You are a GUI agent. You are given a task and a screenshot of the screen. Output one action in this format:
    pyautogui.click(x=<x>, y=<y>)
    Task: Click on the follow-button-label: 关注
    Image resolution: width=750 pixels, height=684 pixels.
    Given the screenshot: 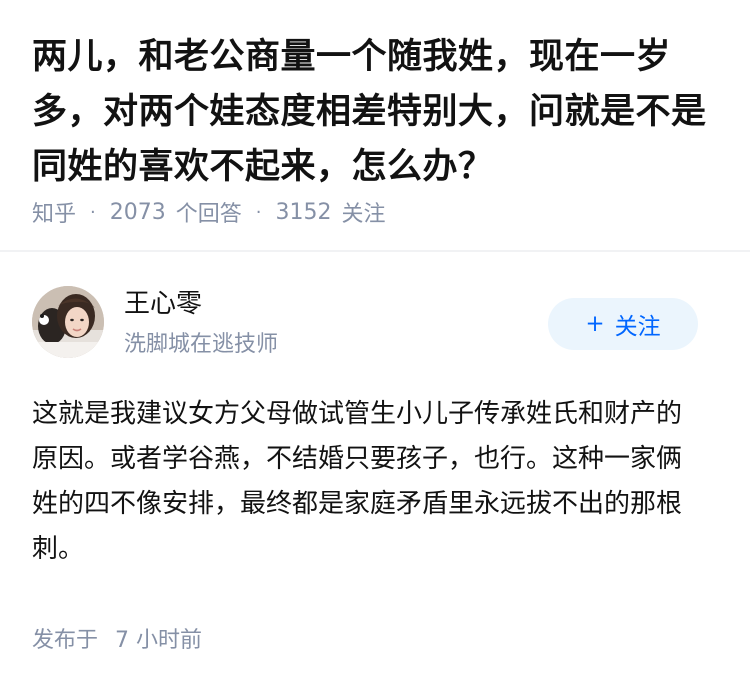 What is the action you would take?
    pyautogui.click(x=637, y=327)
    